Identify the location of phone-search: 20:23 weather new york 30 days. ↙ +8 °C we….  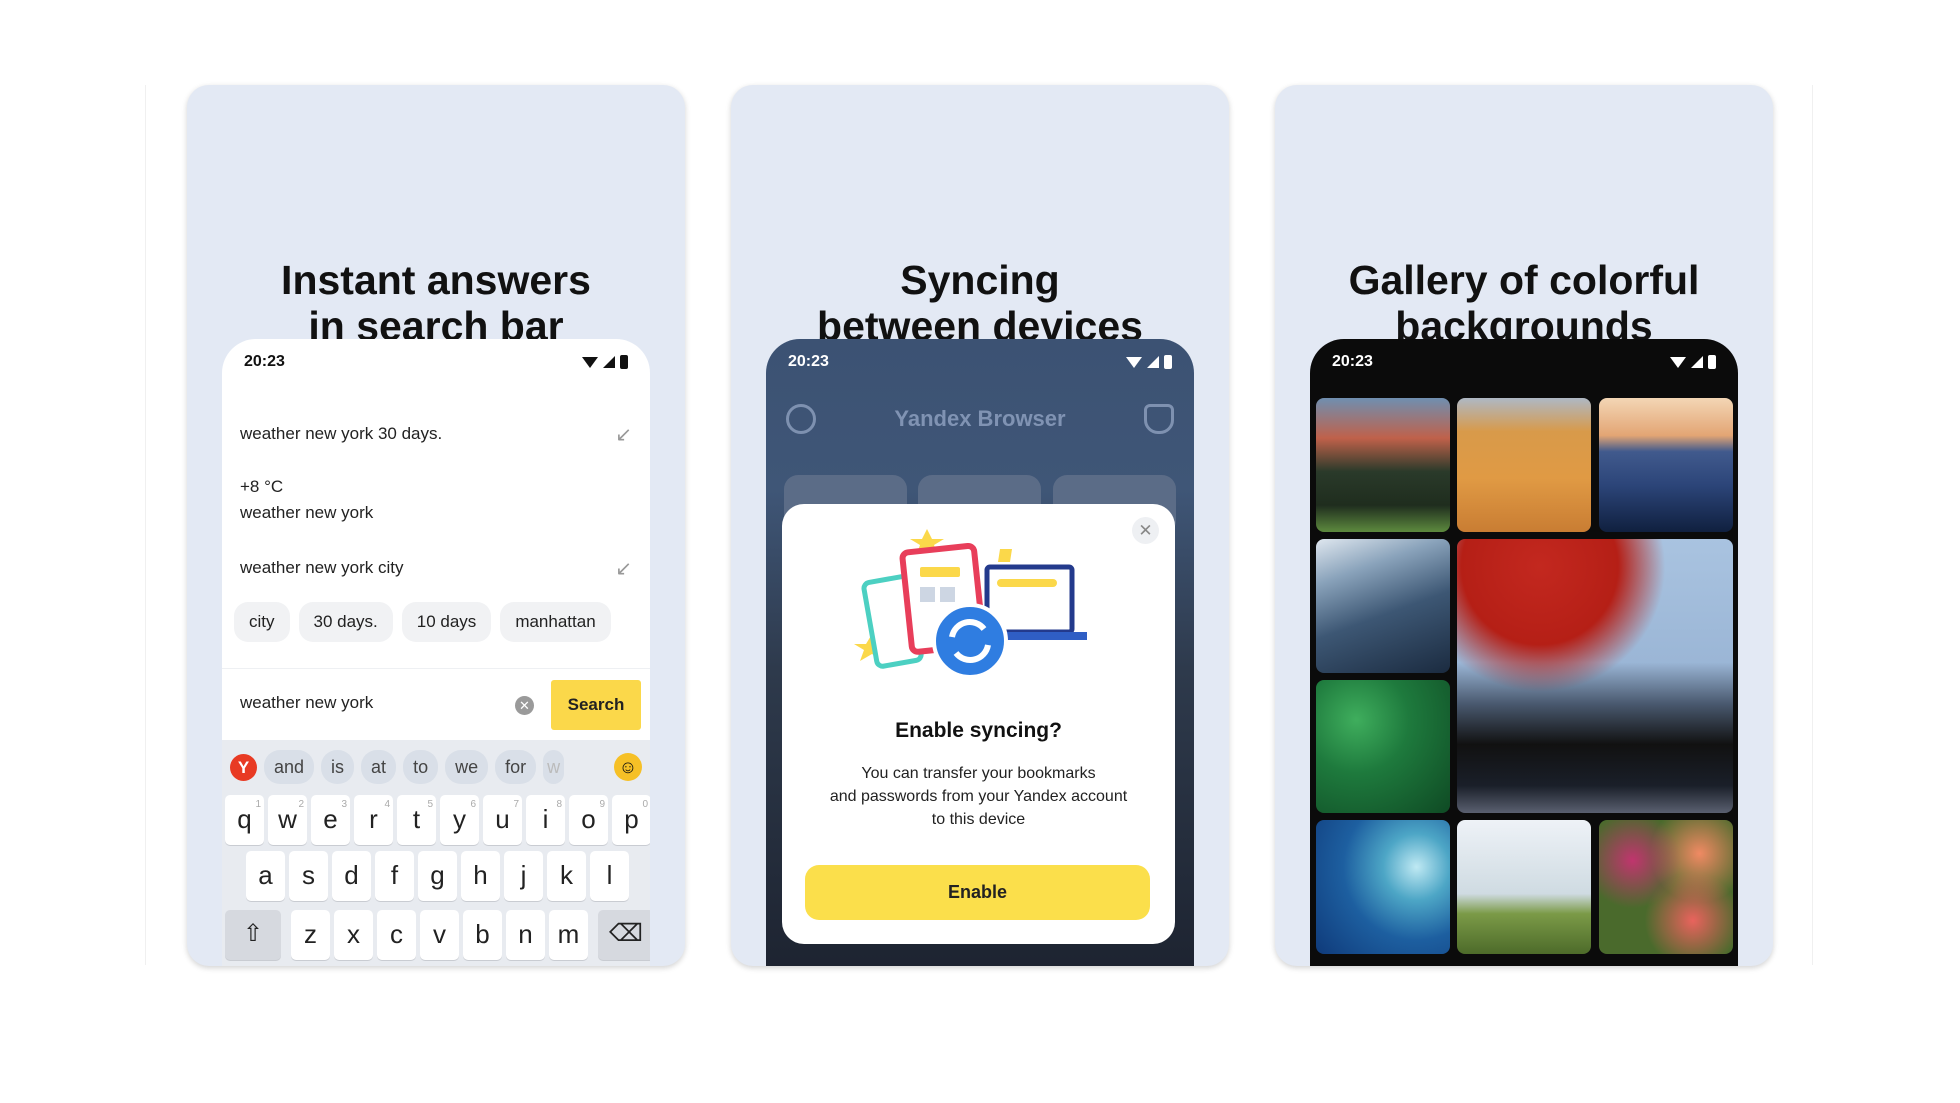
(436, 652).